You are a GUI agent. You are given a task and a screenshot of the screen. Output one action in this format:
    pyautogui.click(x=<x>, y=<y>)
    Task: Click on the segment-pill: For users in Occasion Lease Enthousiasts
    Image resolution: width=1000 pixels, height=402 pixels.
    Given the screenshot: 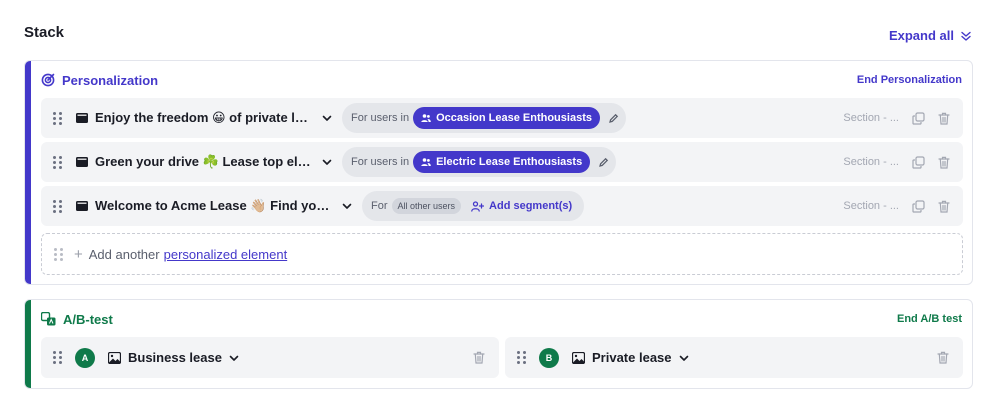 What is the action you would take?
    pyautogui.click(x=484, y=118)
    